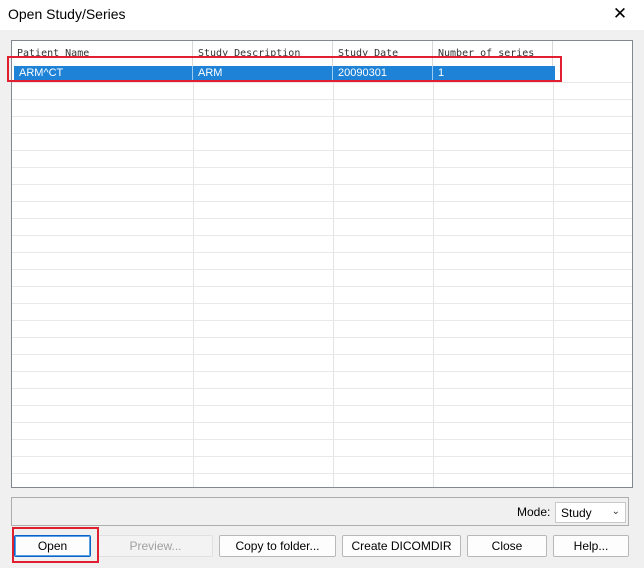 The height and width of the screenshot is (574, 644). Describe the element at coordinates (322, 15) in the screenshot. I see `title-bar: Open Study/Series ✕` at that location.